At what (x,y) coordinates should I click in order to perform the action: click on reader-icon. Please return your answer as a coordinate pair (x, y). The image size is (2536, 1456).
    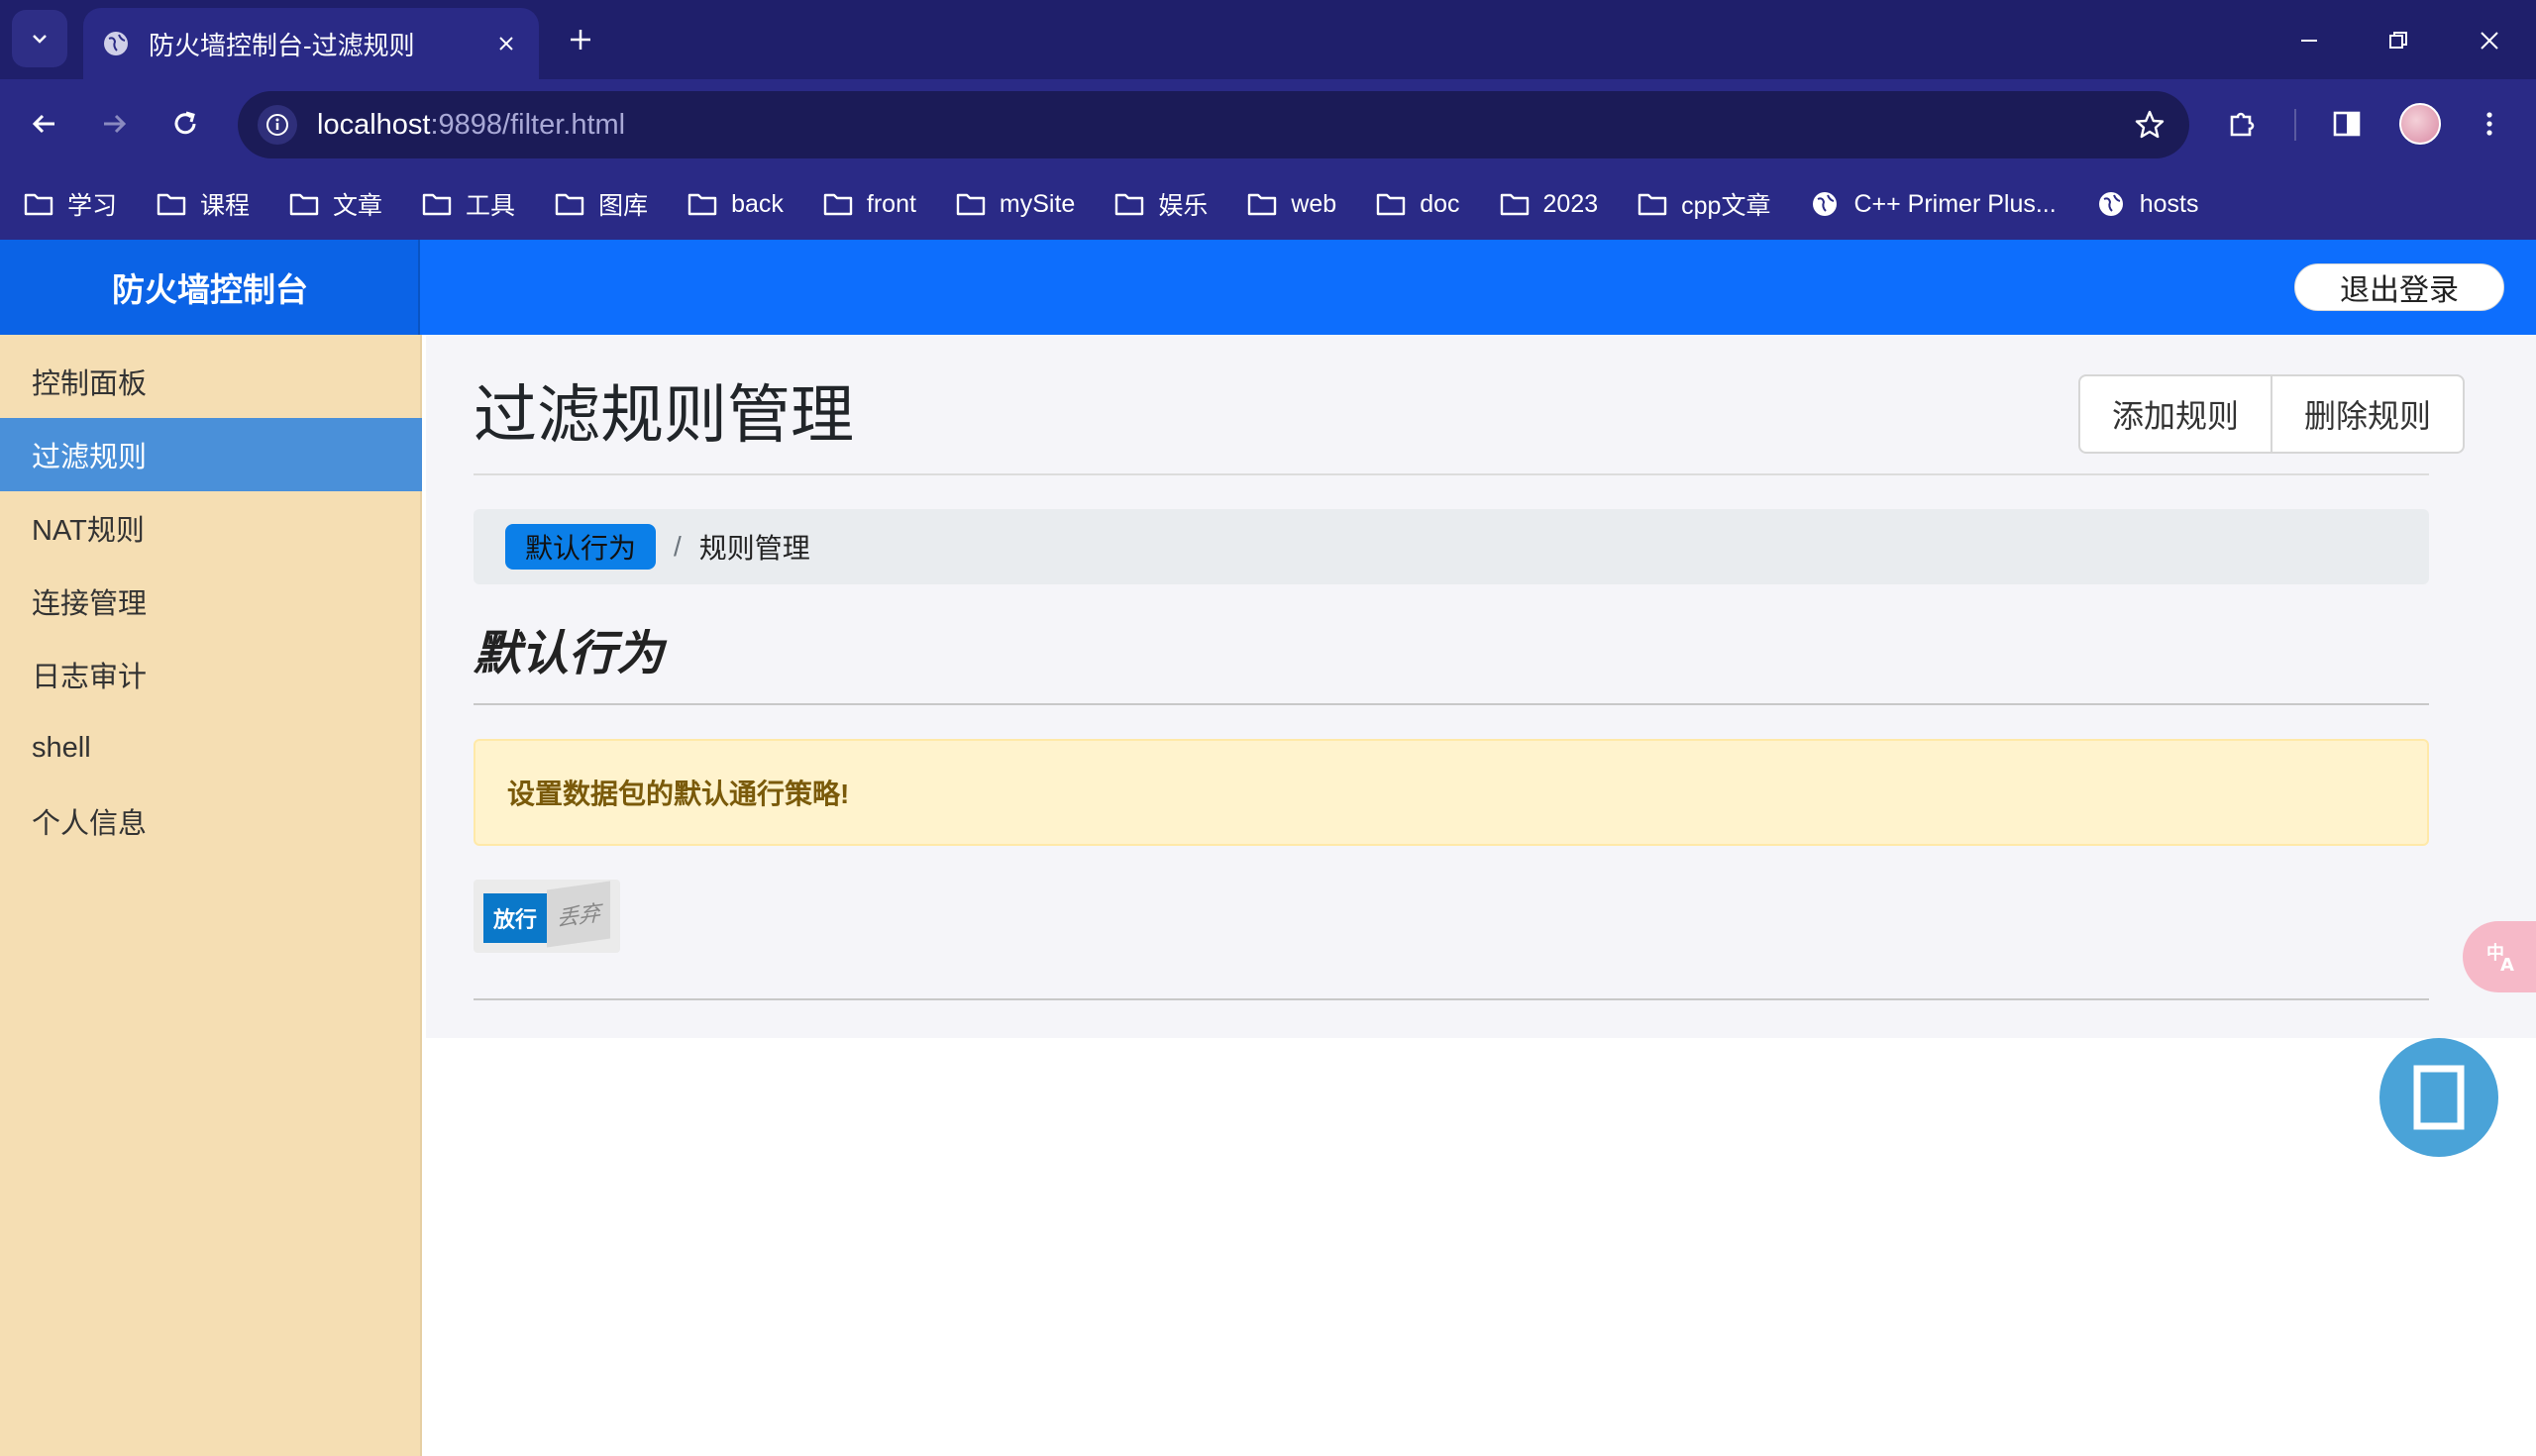
    Looking at the image, I should click on (2439, 1097).